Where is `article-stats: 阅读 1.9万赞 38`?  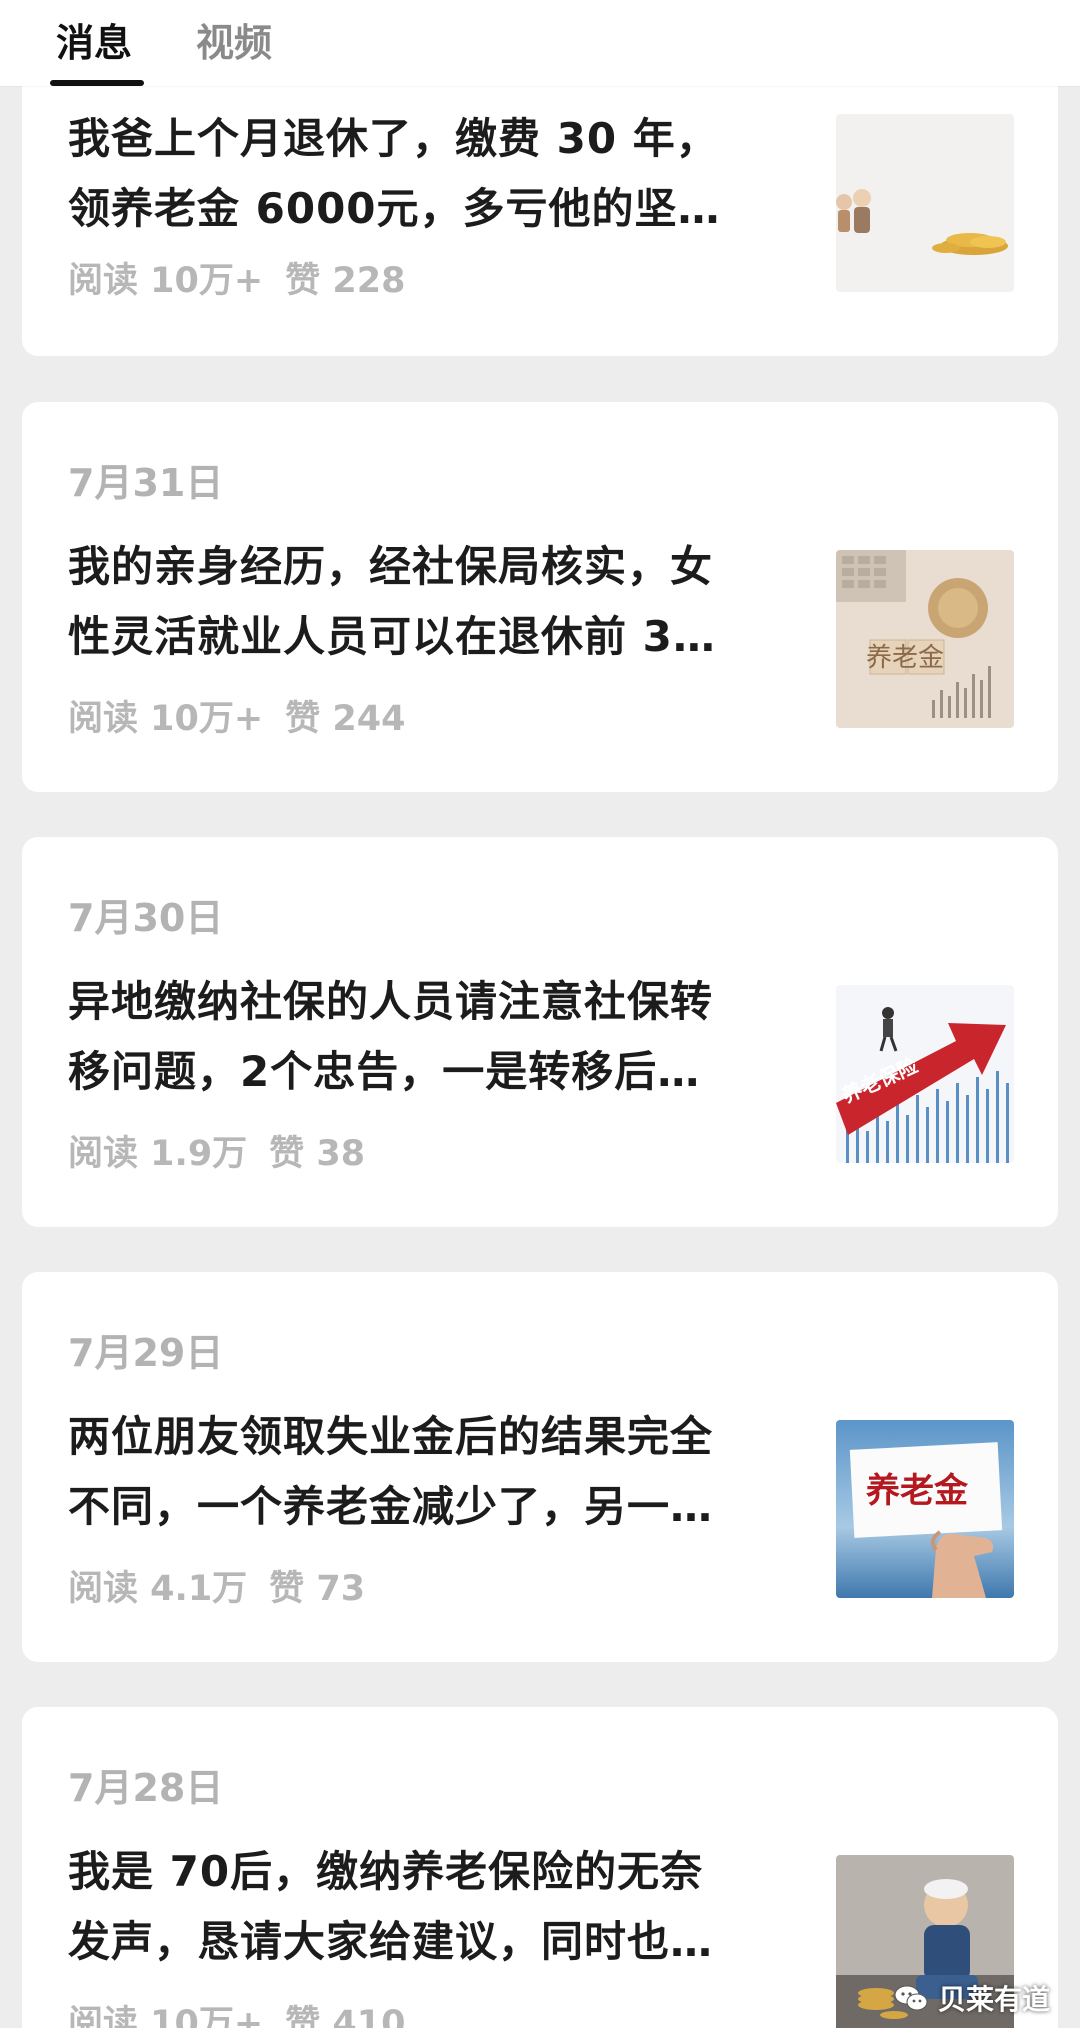
article-stats: 阅读 1.9万赞 38 is located at coordinates (216, 1150).